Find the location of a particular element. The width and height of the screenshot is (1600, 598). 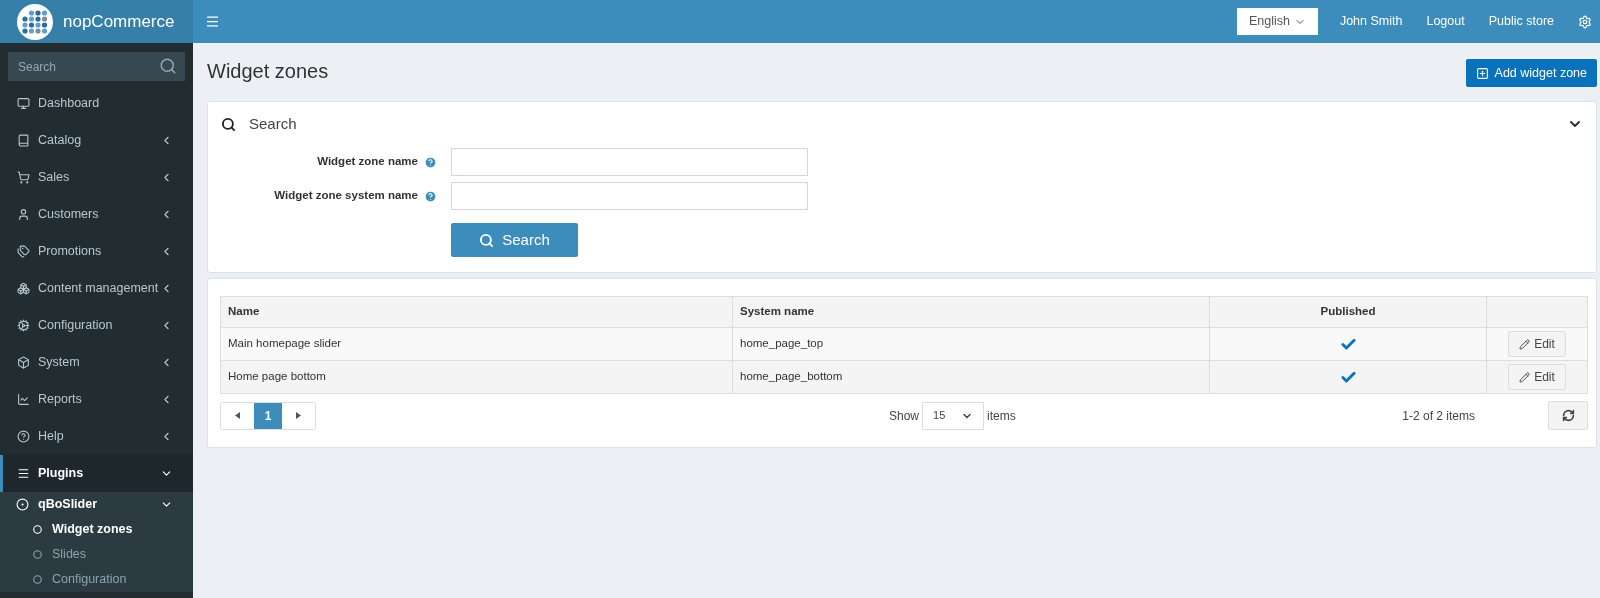

sidebar-item: Customers is located at coordinates (96, 214).